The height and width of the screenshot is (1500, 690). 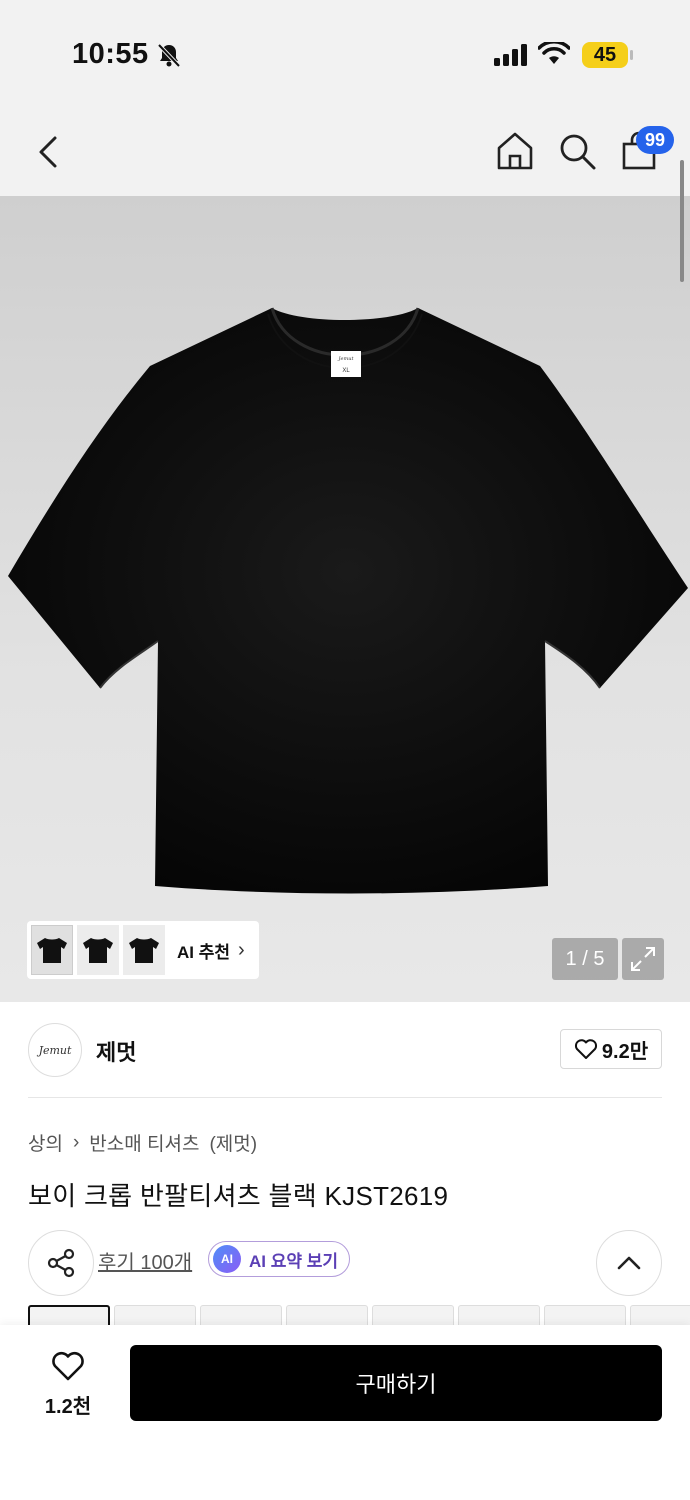 I want to click on color-swatch-strip, so click(x=359, y=1315).